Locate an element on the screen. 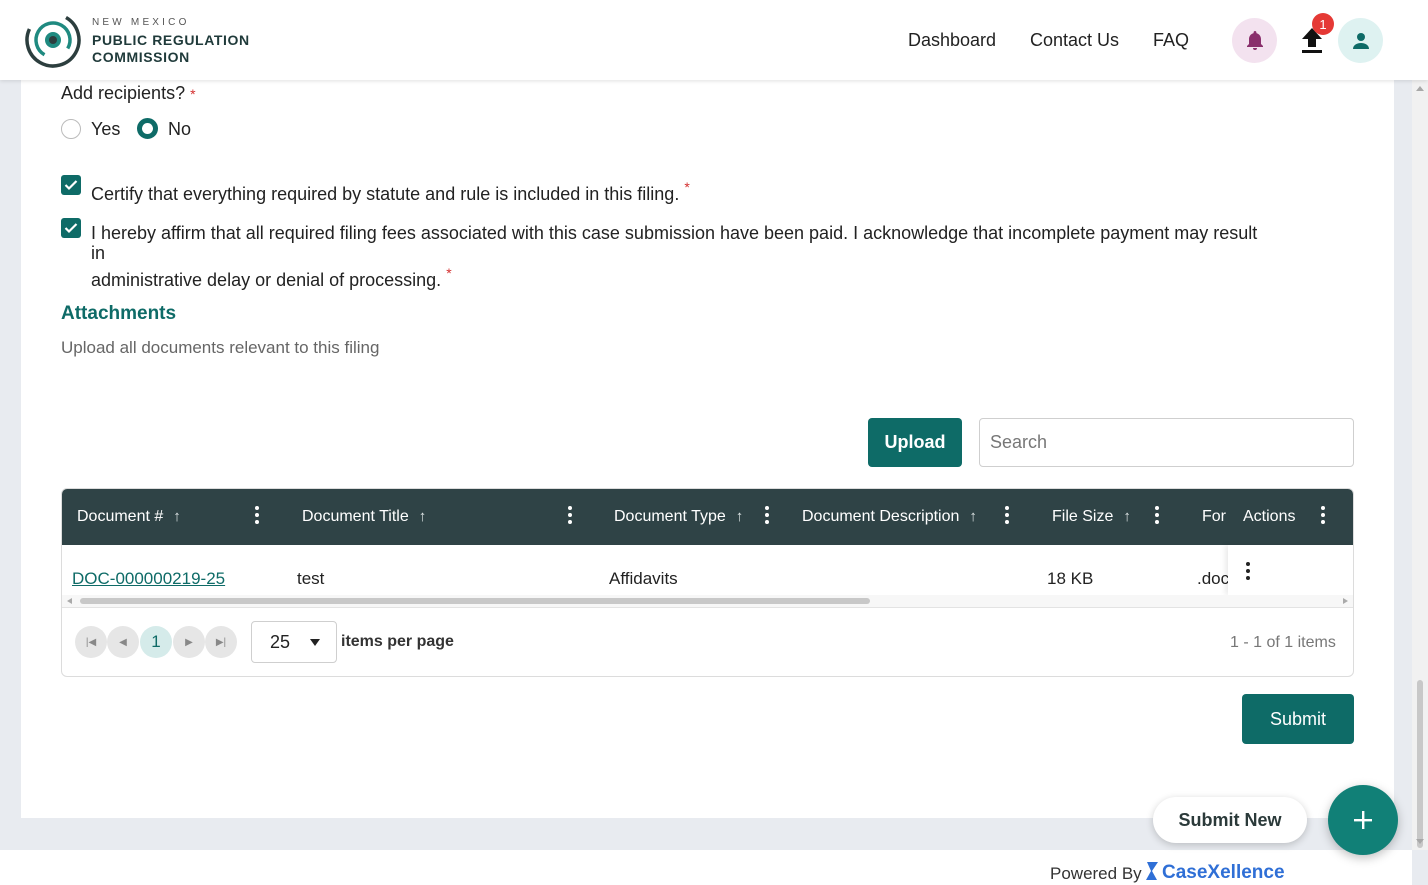  col-header-document-number: Document # ↑ is located at coordinates (129, 517).